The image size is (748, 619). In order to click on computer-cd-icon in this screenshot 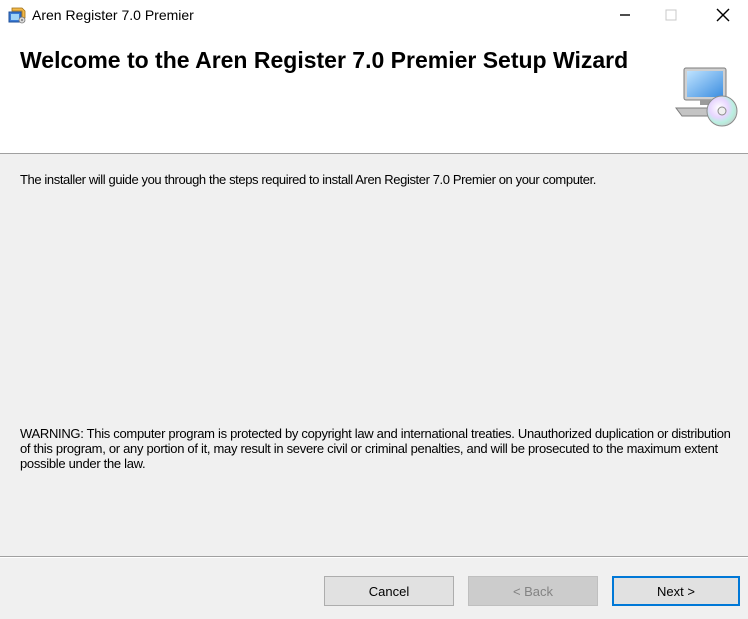, I will do `click(707, 97)`.